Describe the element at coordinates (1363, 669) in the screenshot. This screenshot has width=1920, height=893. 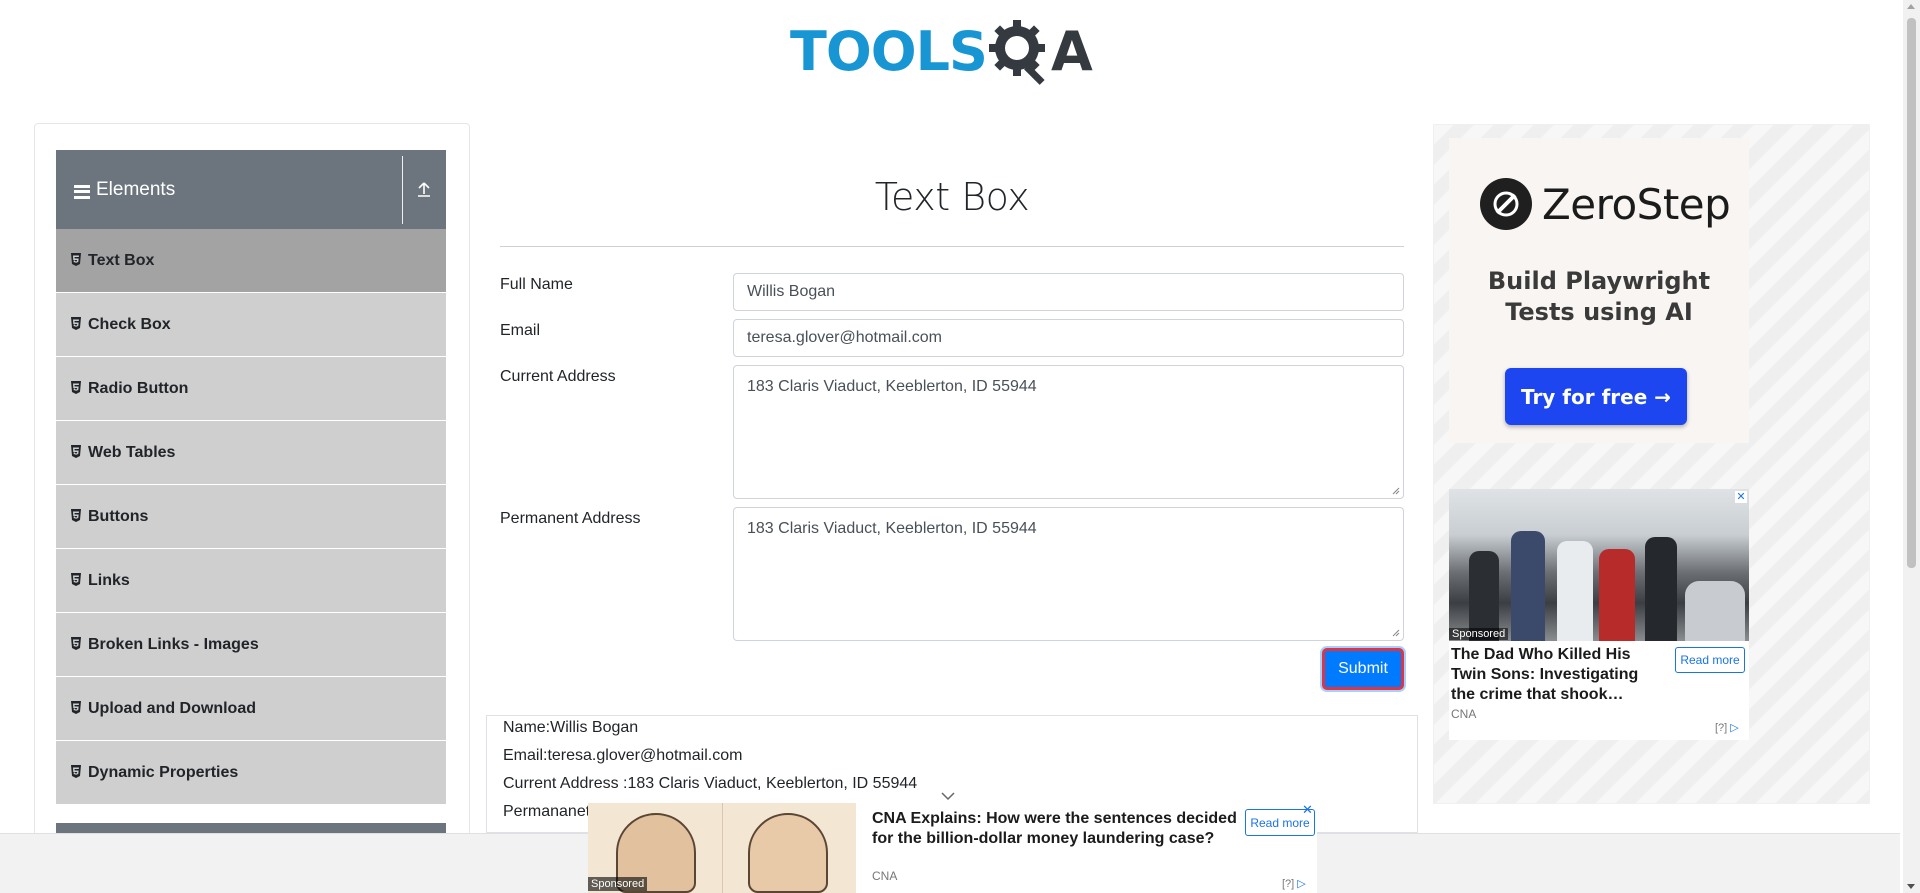
I see `submit-button: Submit` at that location.